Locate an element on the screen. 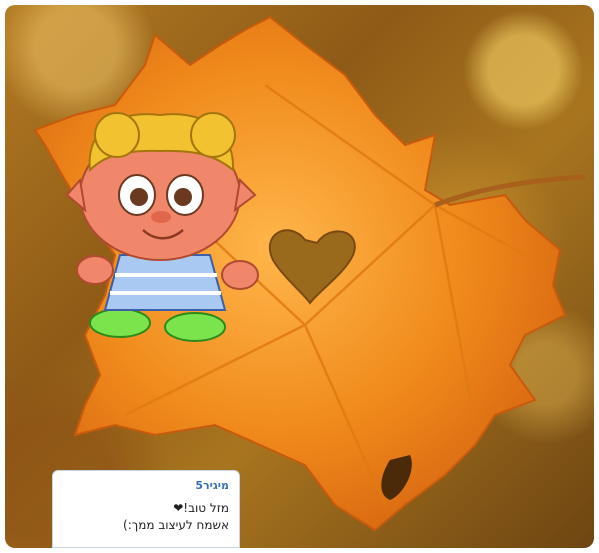 This screenshot has width=599, height=553. comment-author-link: מיגיר5 is located at coordinates (146, 485).